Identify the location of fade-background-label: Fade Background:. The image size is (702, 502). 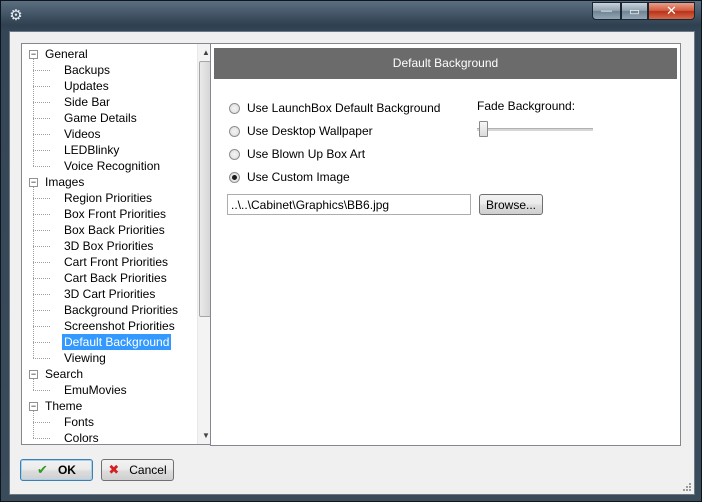
(526, 106).